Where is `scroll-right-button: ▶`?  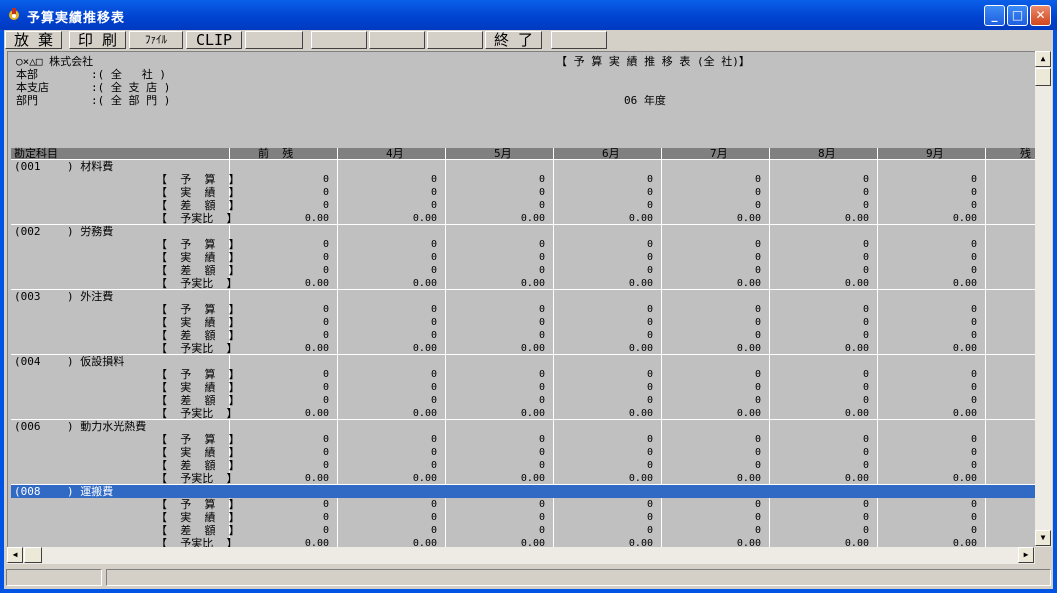 scroll-right-button: ▶ is located at coordinates (1026, 555).